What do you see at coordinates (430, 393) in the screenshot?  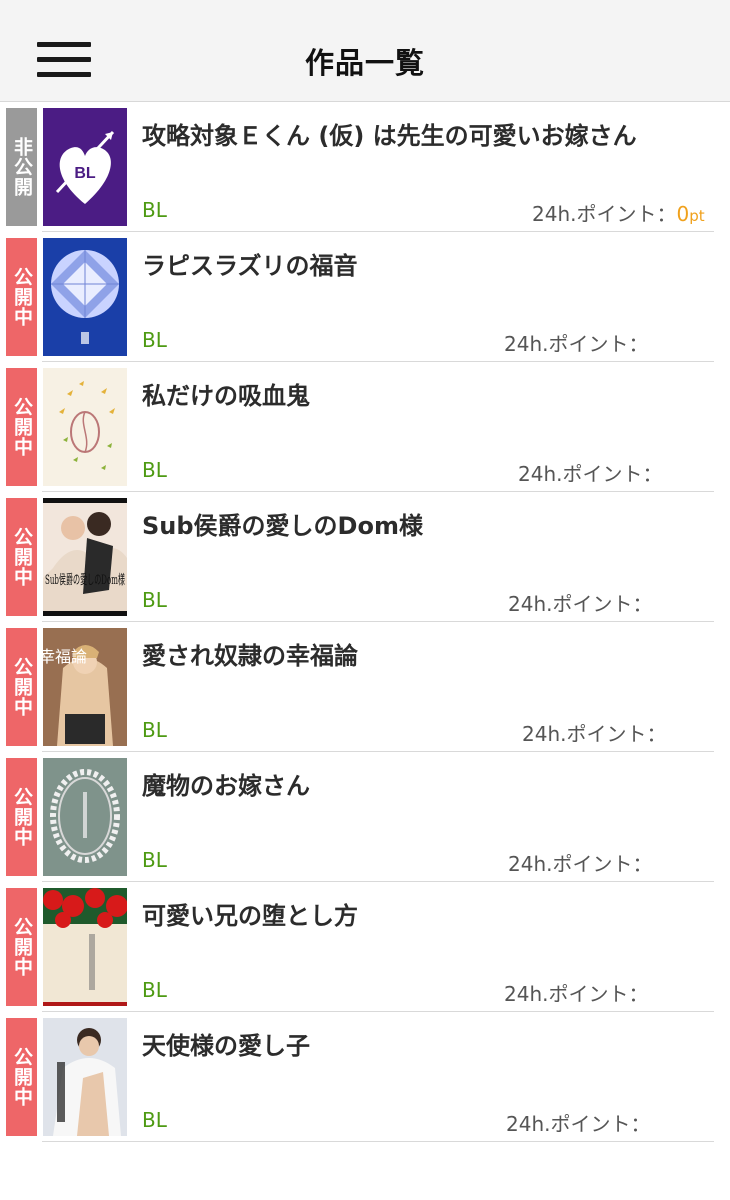 I see `work-title: 私だけの吸血鬼` at bounding box center [430, 393].